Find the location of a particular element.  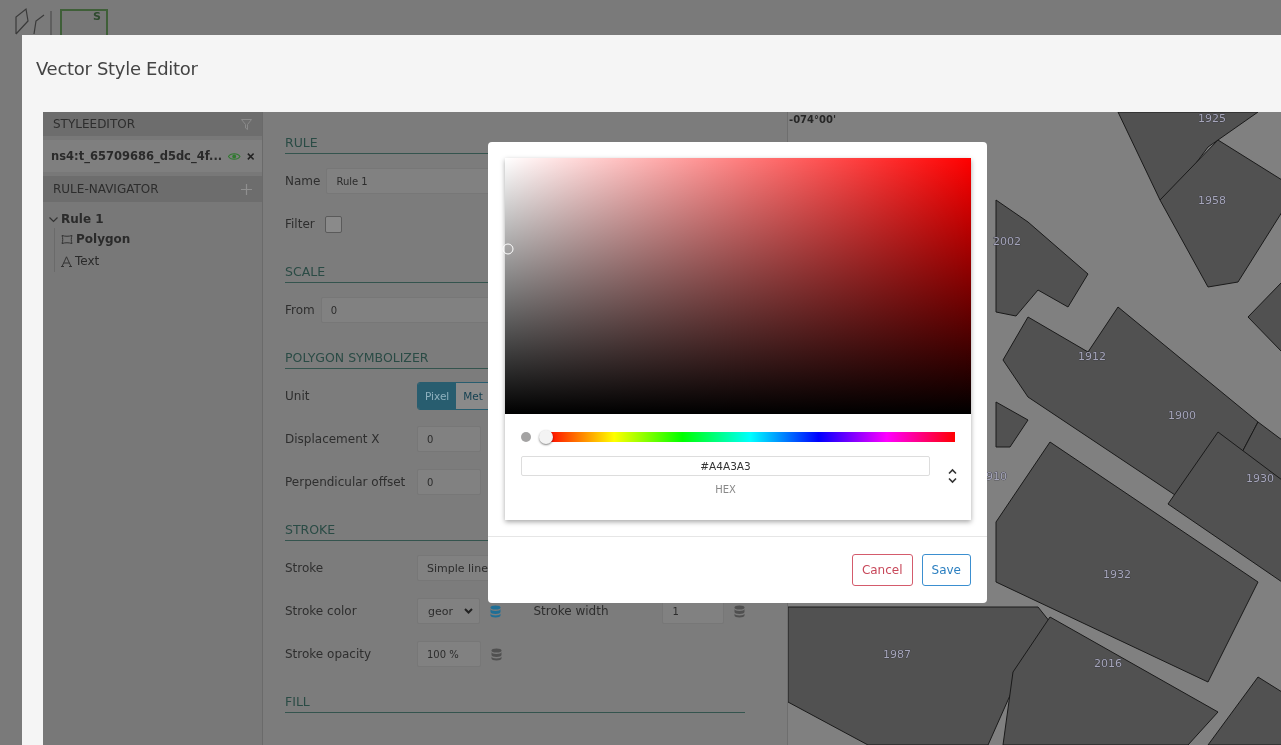

panel-title: STYLEEDITOR is located at coordinates (94, 124).